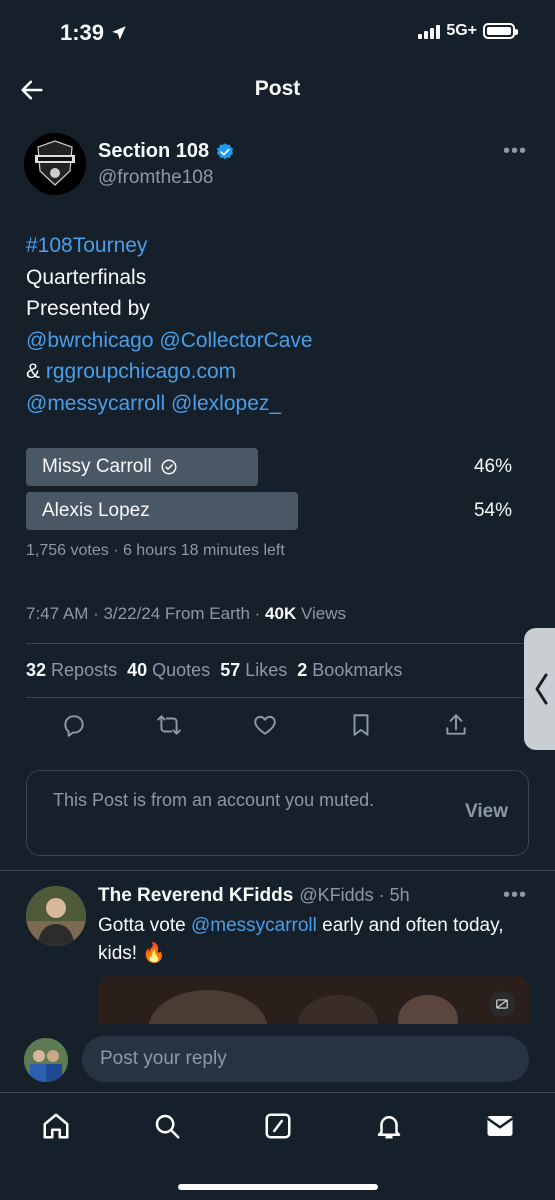  Describe the element at coordinates (71, 670) in the screenshot. I see `reposts-stat: 32 Reposts` at that location.